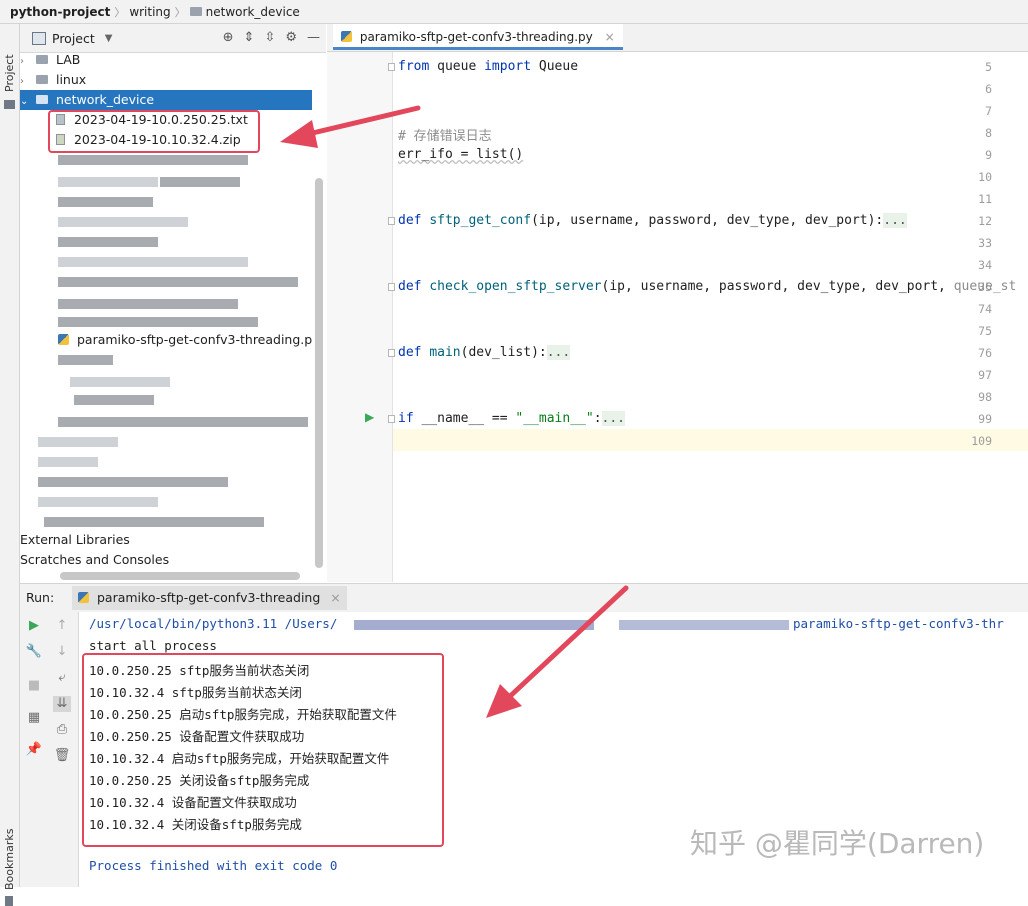 This screenshot has width=1028, height=906. Describe the element at coordinates (180, 576) in the screenshot. I see `horizontal-scrollbar` at that location.